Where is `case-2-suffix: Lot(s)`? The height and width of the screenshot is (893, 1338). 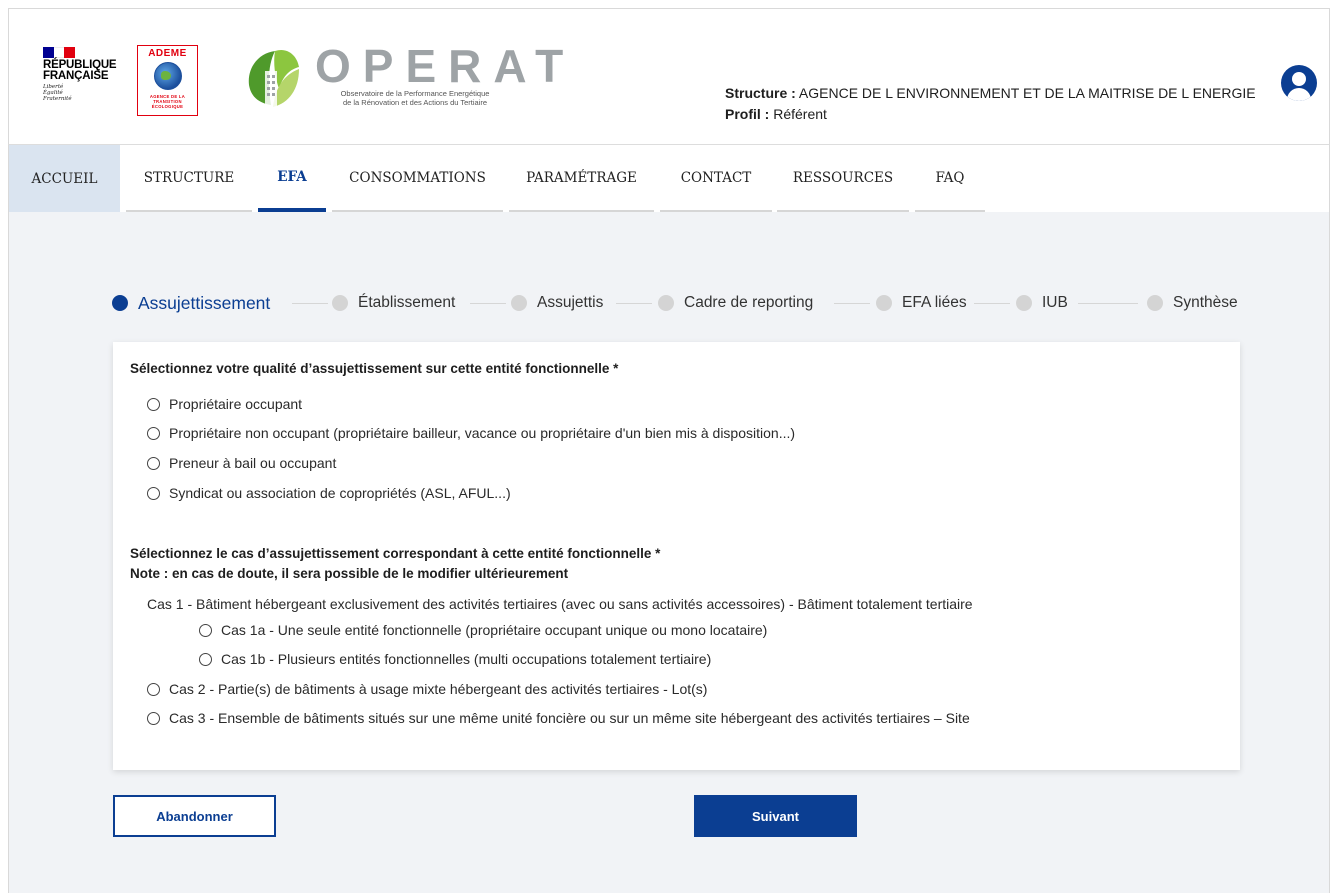 case-2-suffix: Lot(s) is located at coordinates (687, 689).